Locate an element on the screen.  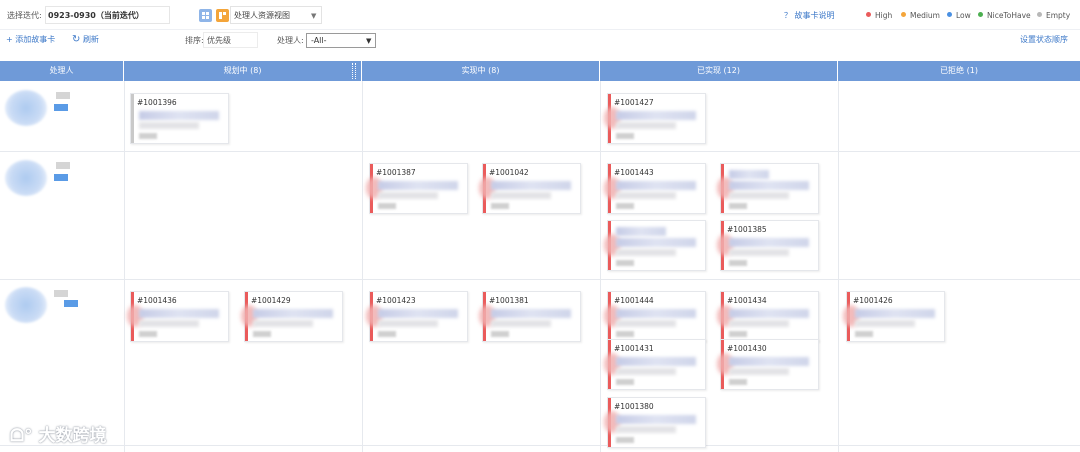
story-card: #1001444 is located at coordinates (655, 316).